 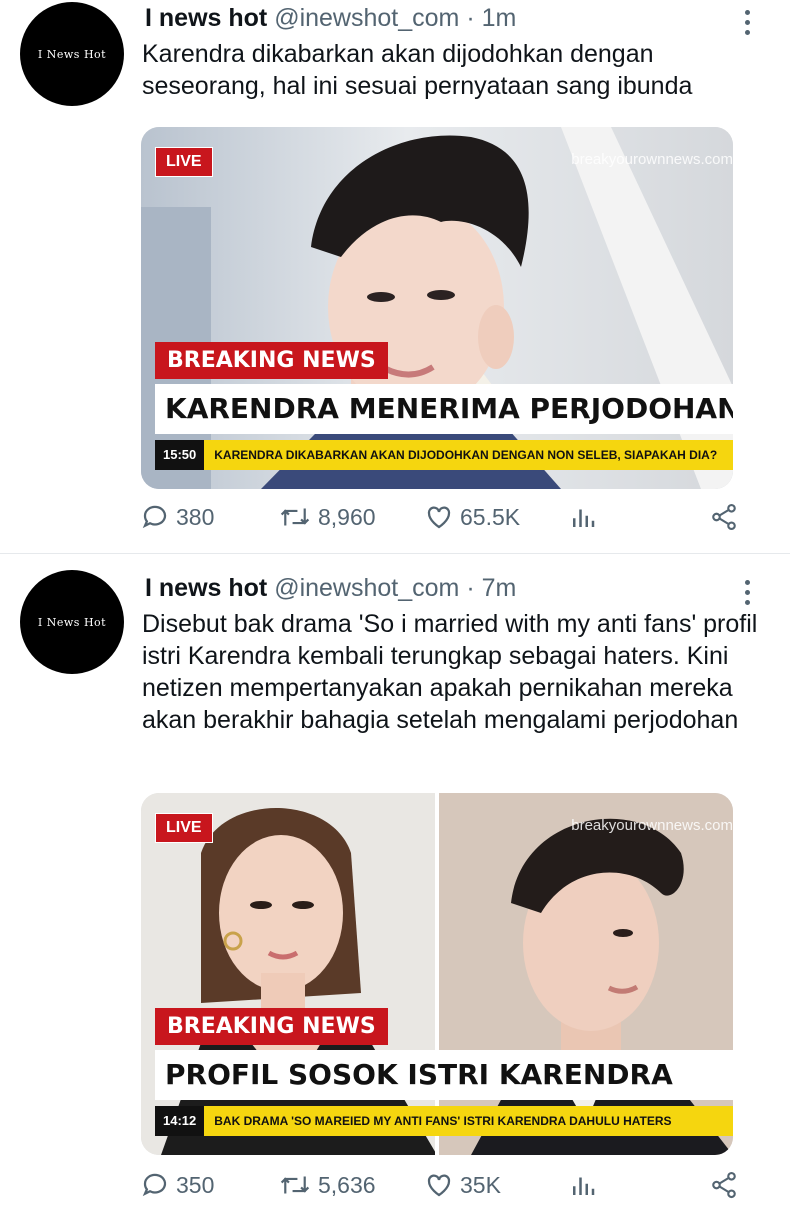 What do you see at coordinates (195, 516) in the screenshot?
I see `reply-count: 380` at bounding box center [195, 516].